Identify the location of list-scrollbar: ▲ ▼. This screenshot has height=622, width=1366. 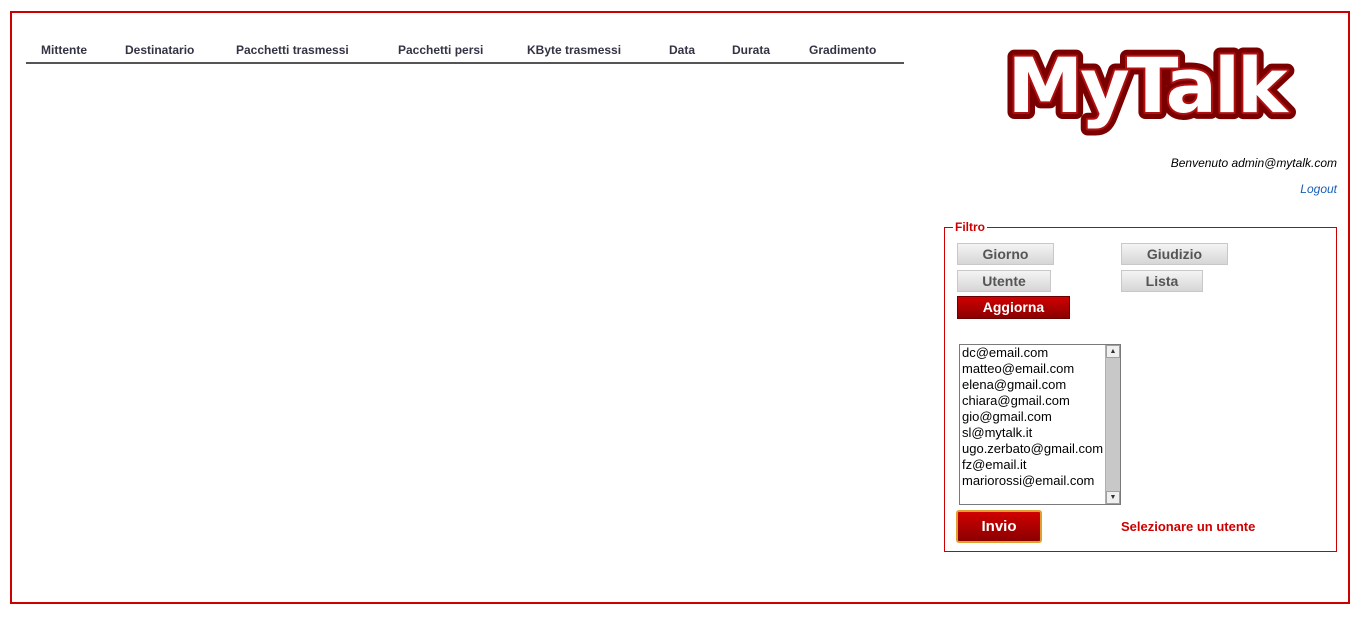
(1112, 424).